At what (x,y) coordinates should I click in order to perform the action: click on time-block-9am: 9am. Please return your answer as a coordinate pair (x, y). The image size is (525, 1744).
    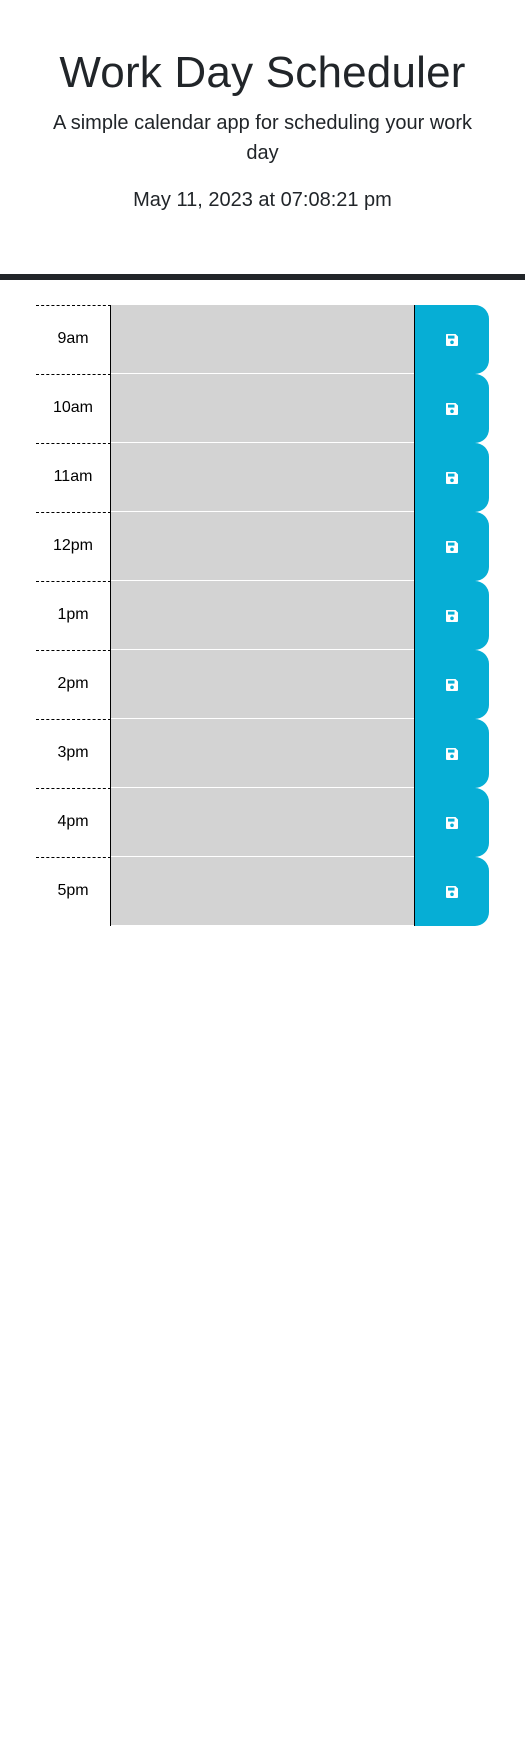
    Looking at the image, I should click on (262, 339).